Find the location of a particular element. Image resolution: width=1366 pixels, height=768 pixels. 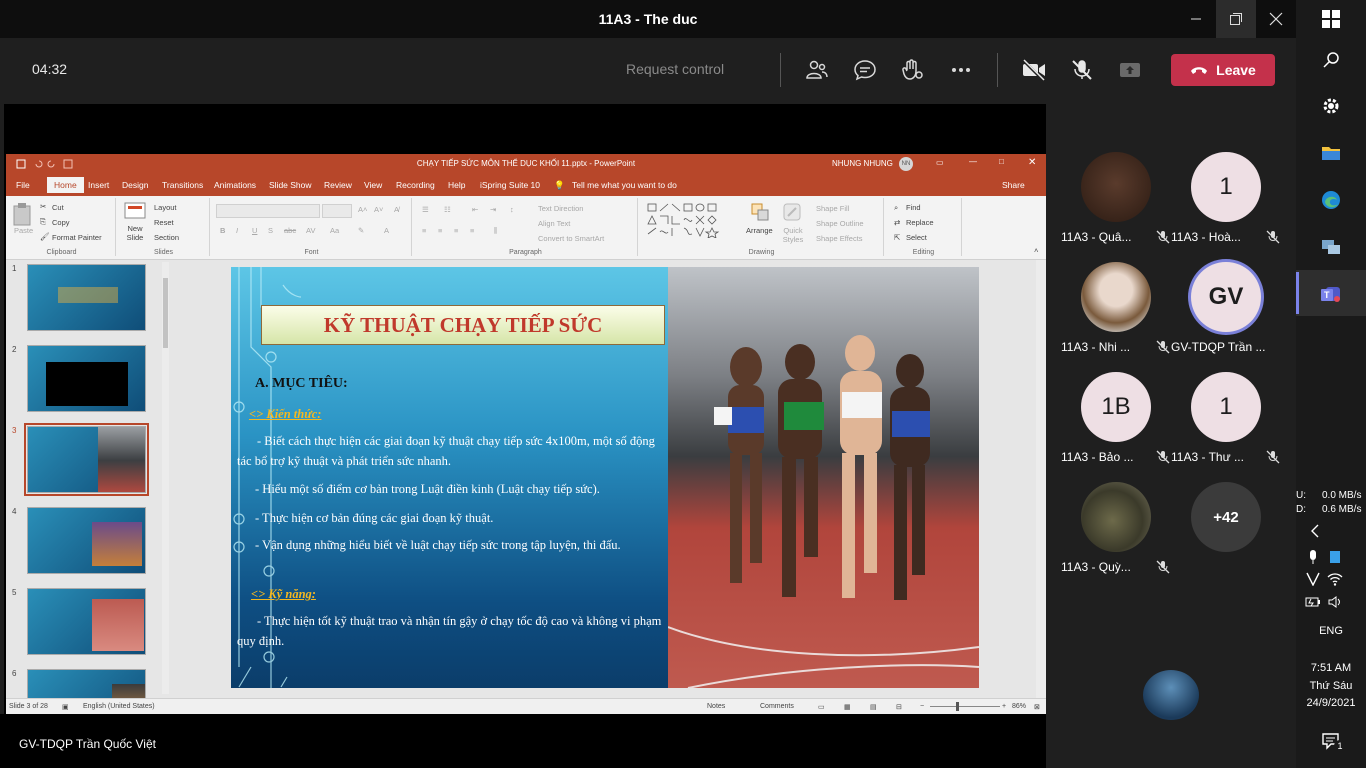

network-app-icon is located at coordinates (1331, 247).